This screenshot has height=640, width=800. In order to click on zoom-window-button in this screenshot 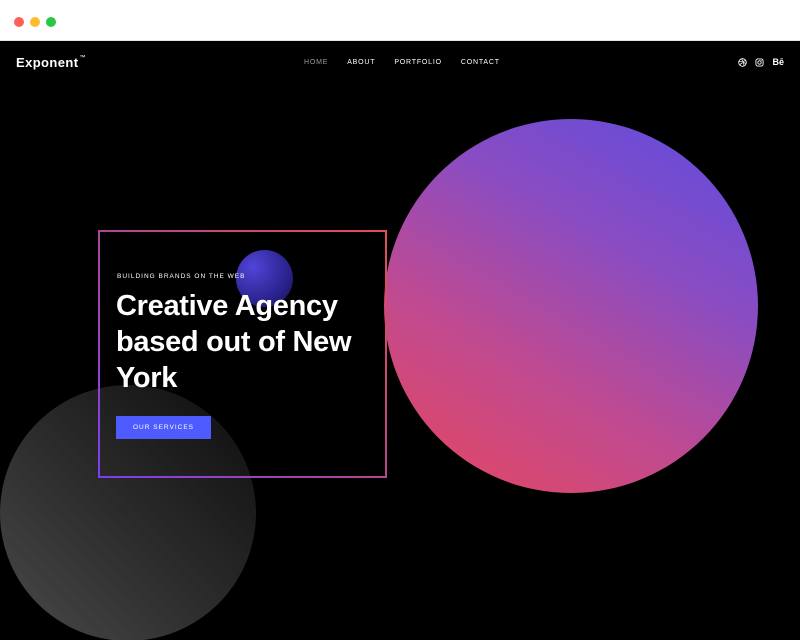, I will do `click(51, 22)`.